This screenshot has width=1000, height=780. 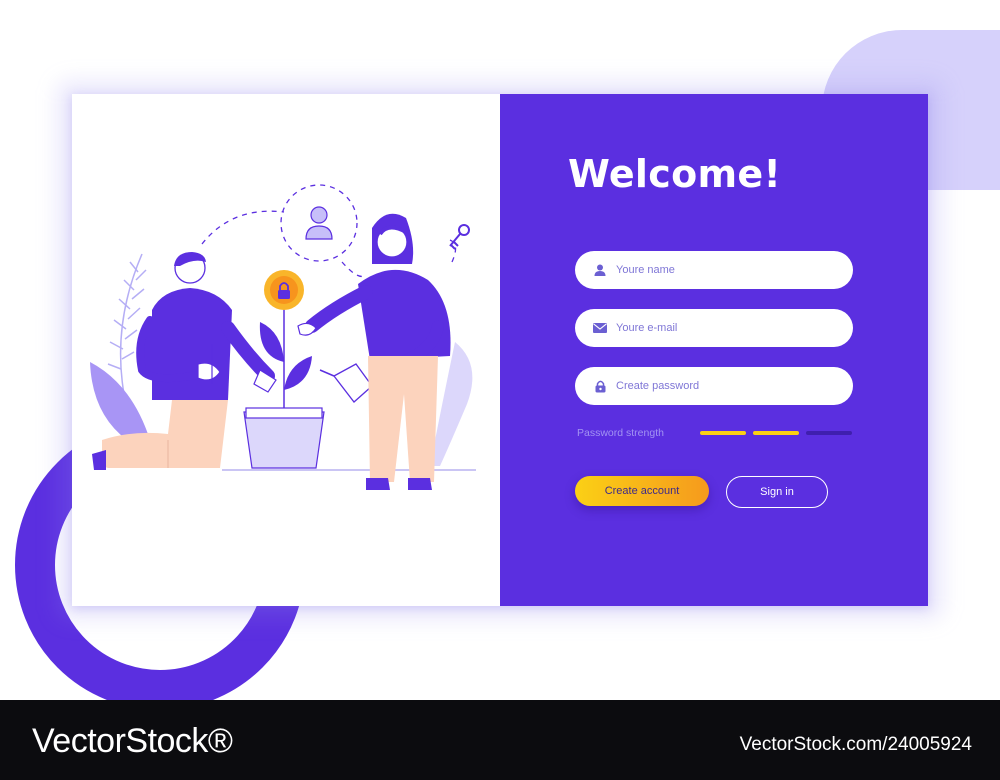 What do you see at coordinates (459, 237) in the screenshot?
I see `key-icon` at bounding box center [459, 237].